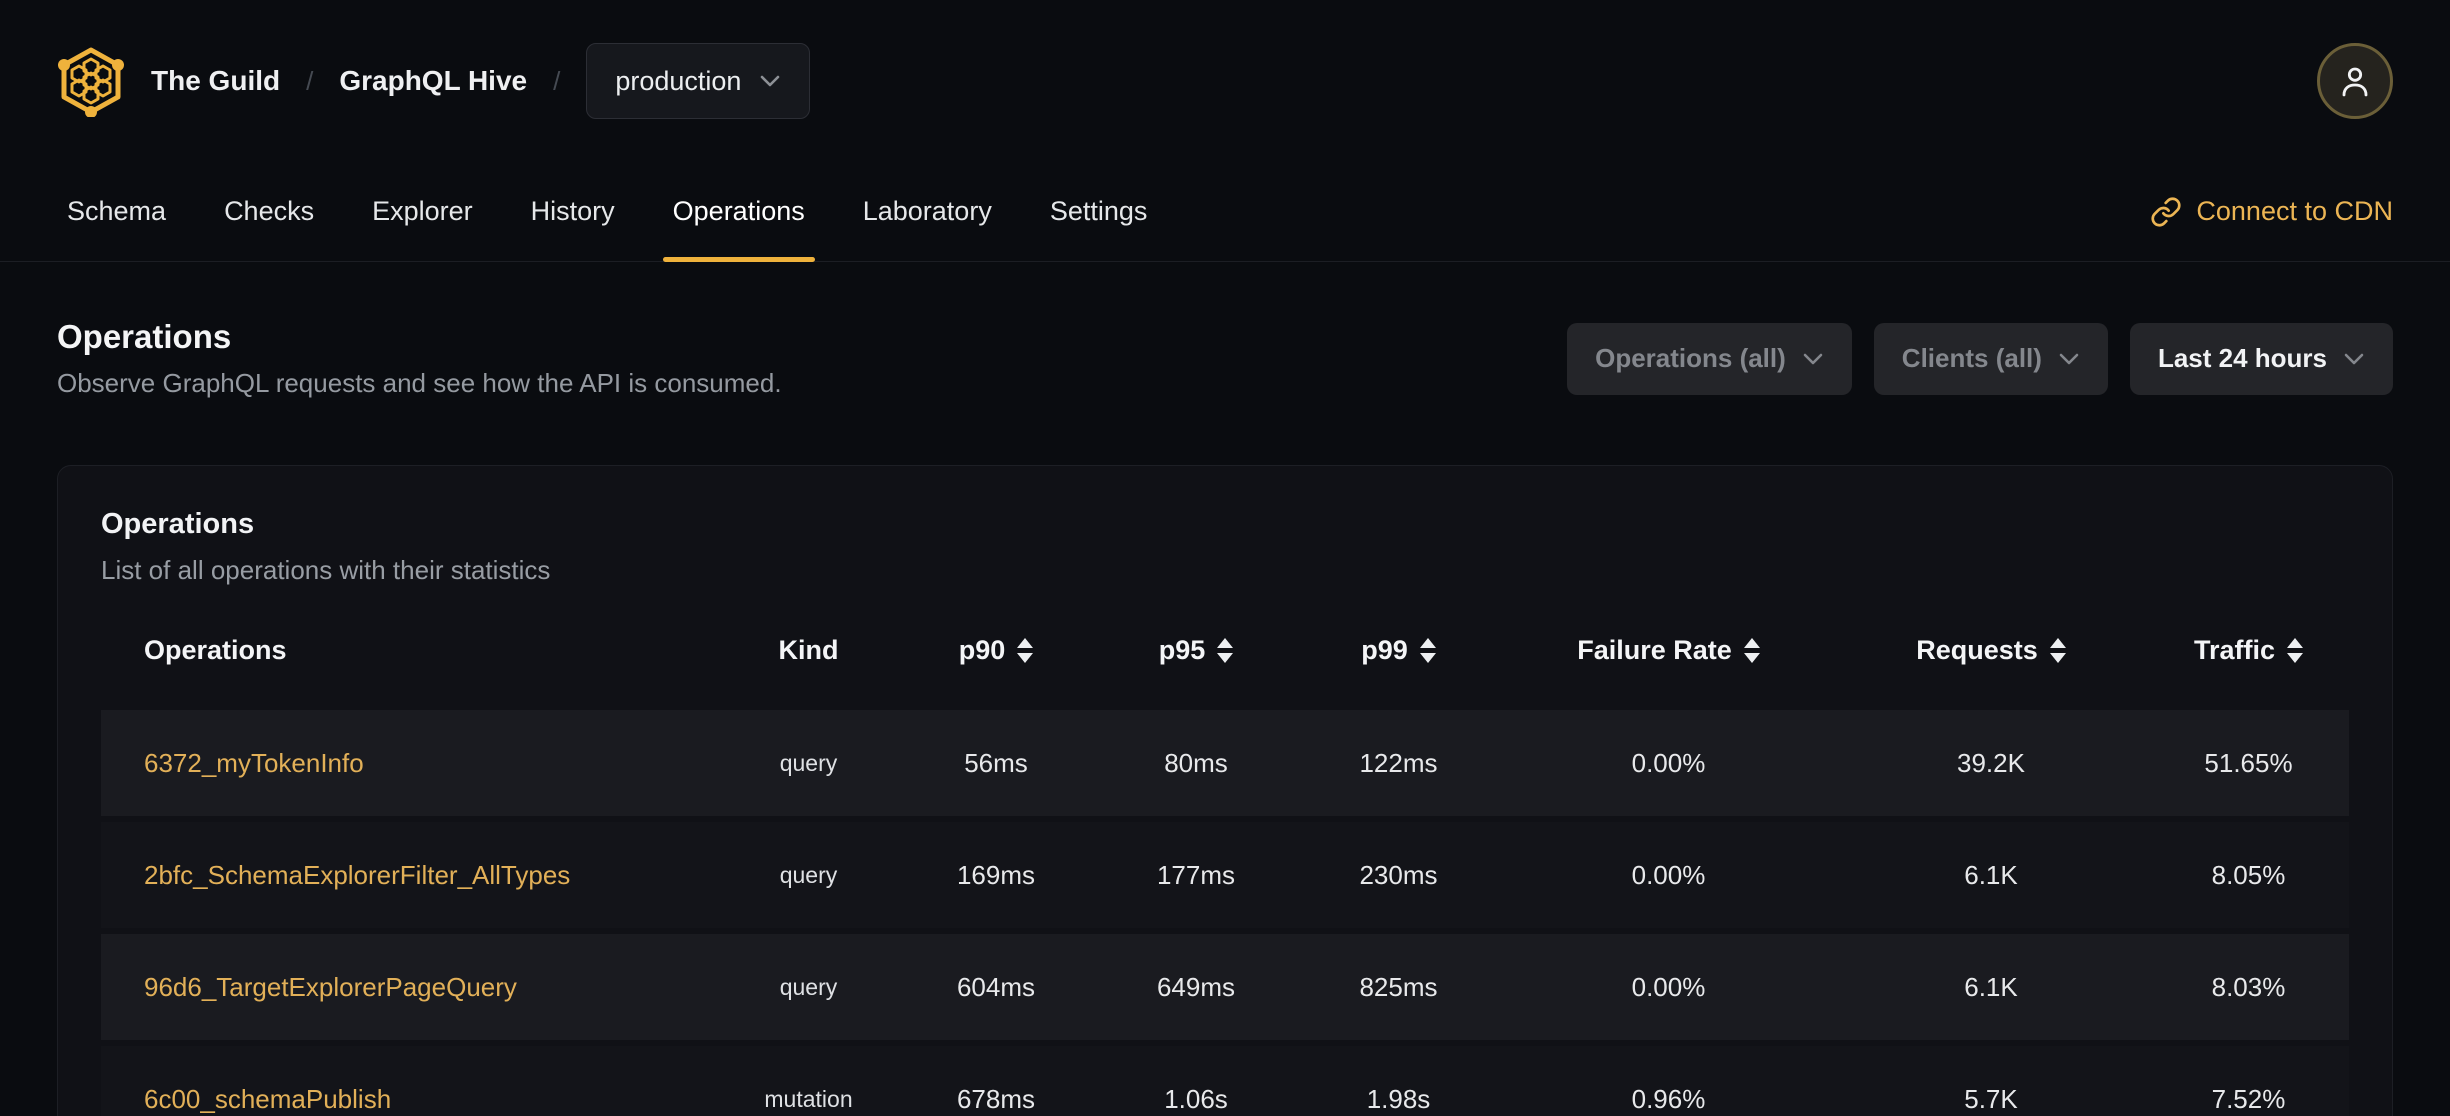 Image resolution: width=2450 pixels, height=1116 pixels. I want to click on target-select-value: production, so click(678, 80).